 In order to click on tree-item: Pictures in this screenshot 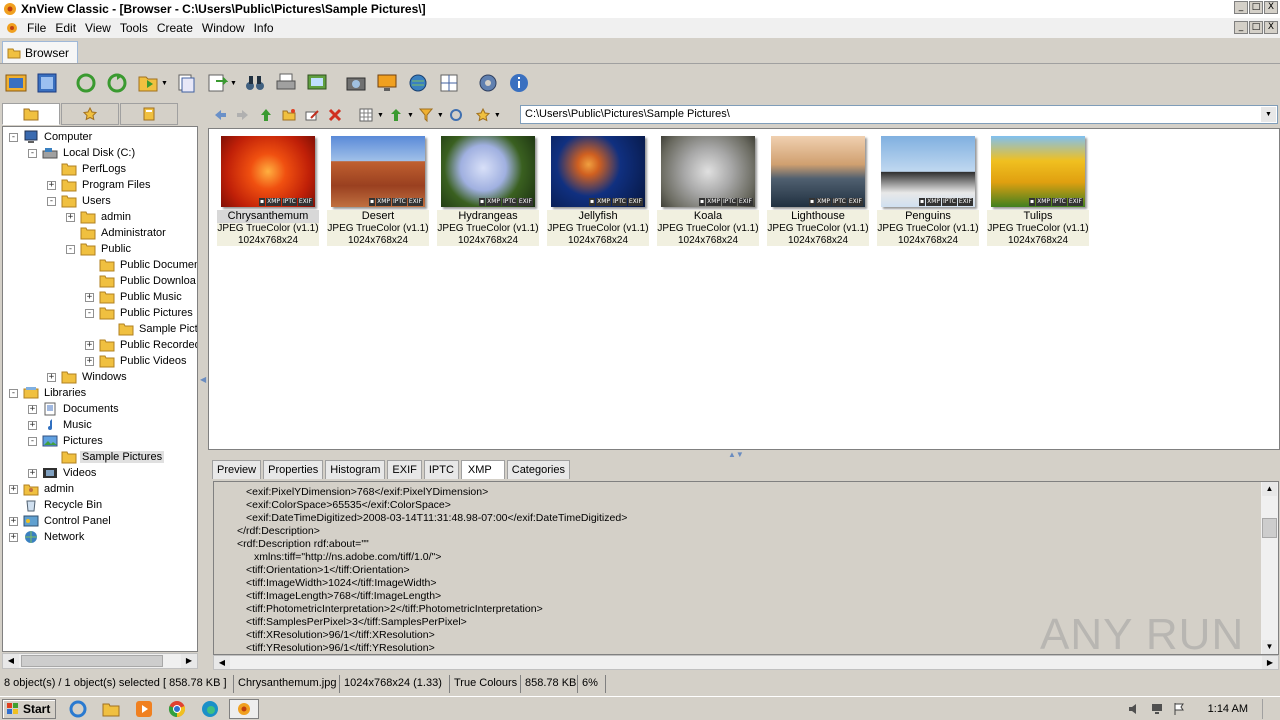, I will do `click(73, 441)`.